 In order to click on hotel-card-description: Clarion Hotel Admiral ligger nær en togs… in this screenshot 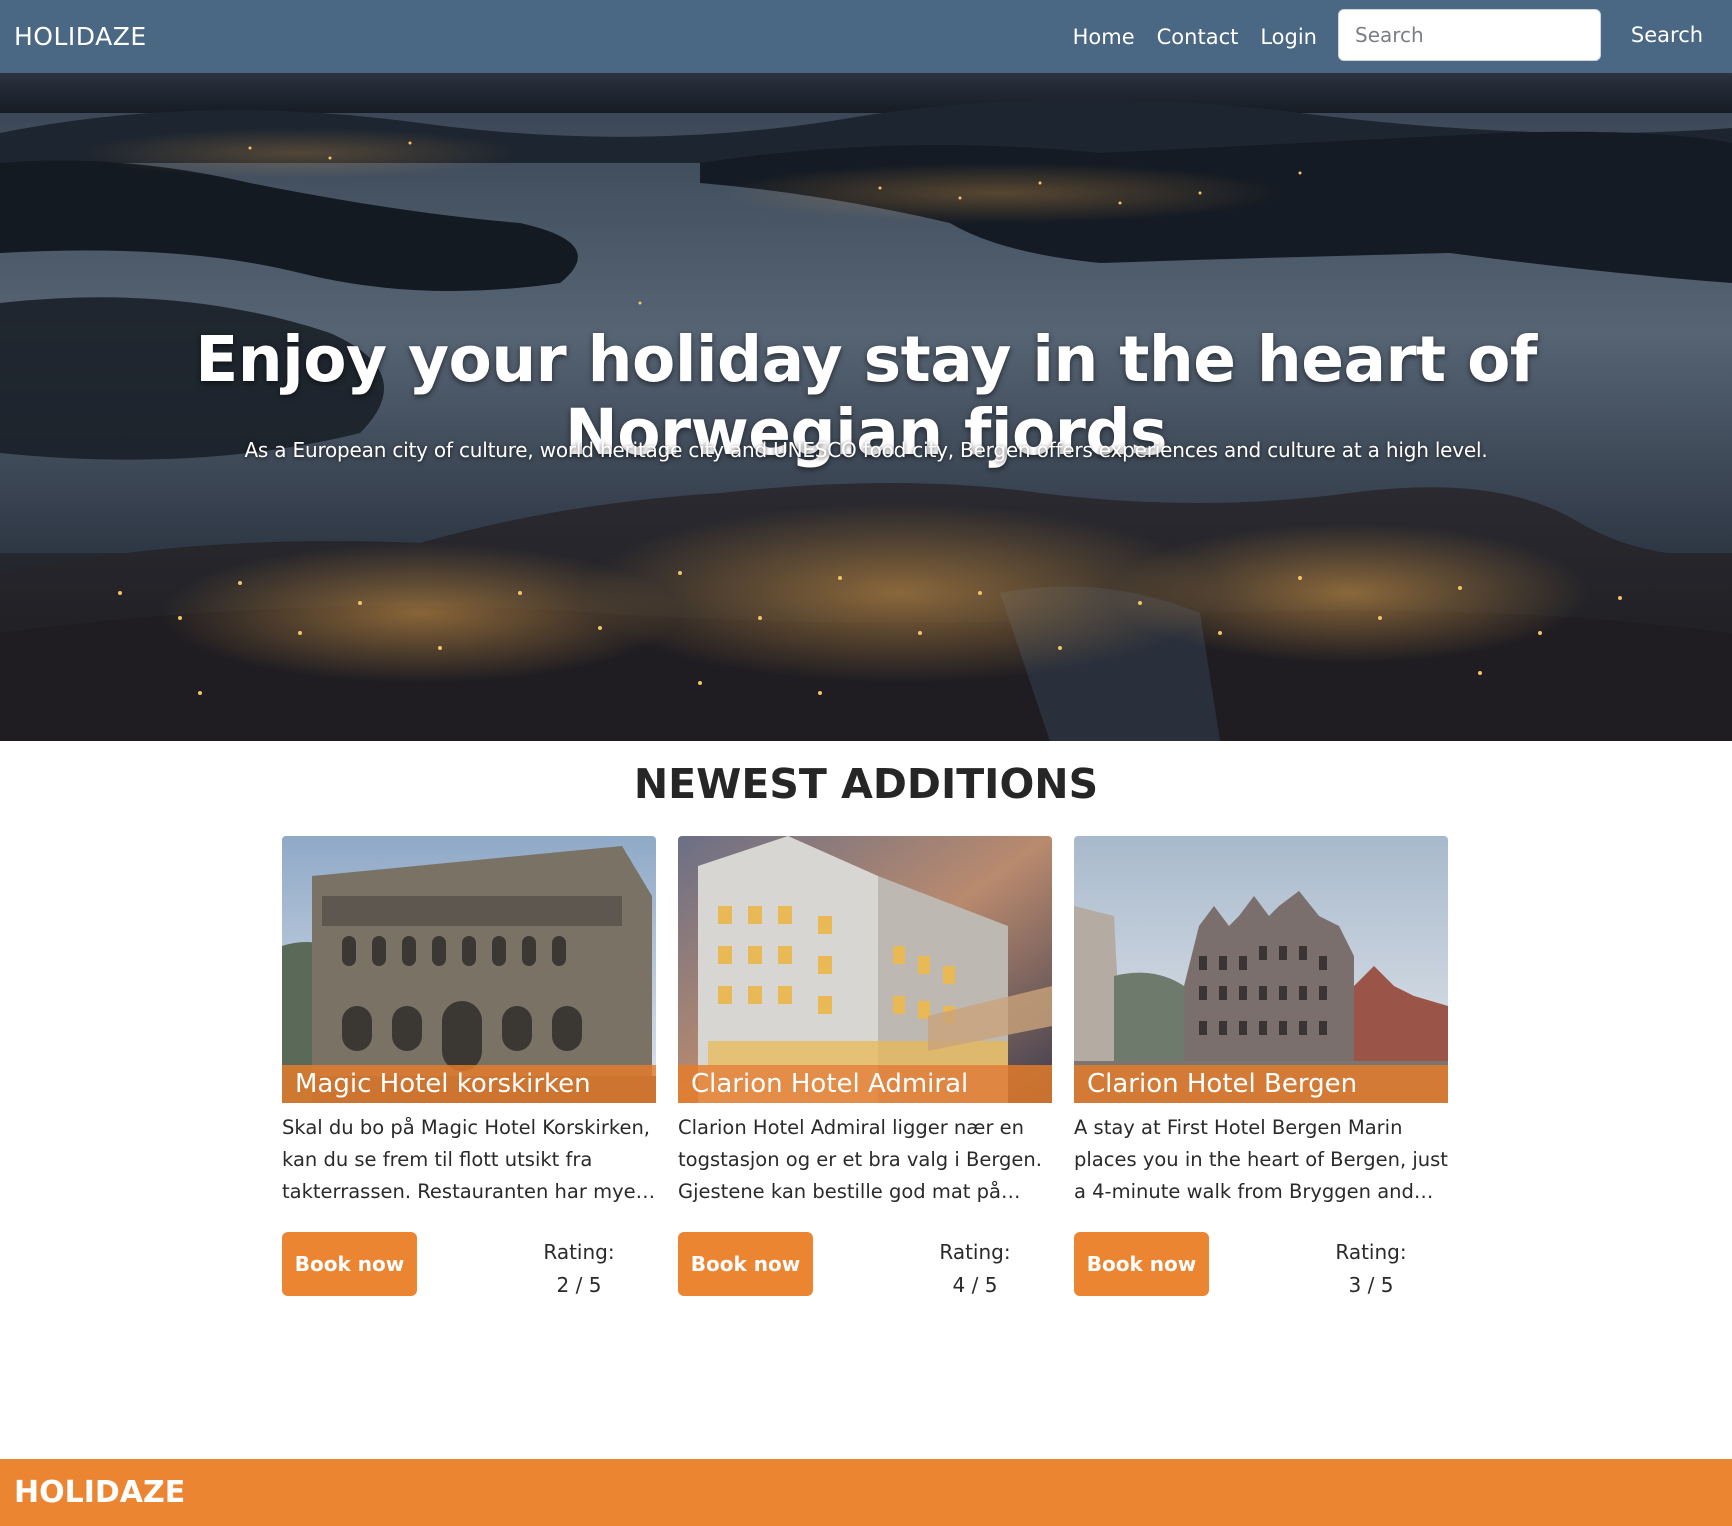, I will do `click(860, 1159)`.